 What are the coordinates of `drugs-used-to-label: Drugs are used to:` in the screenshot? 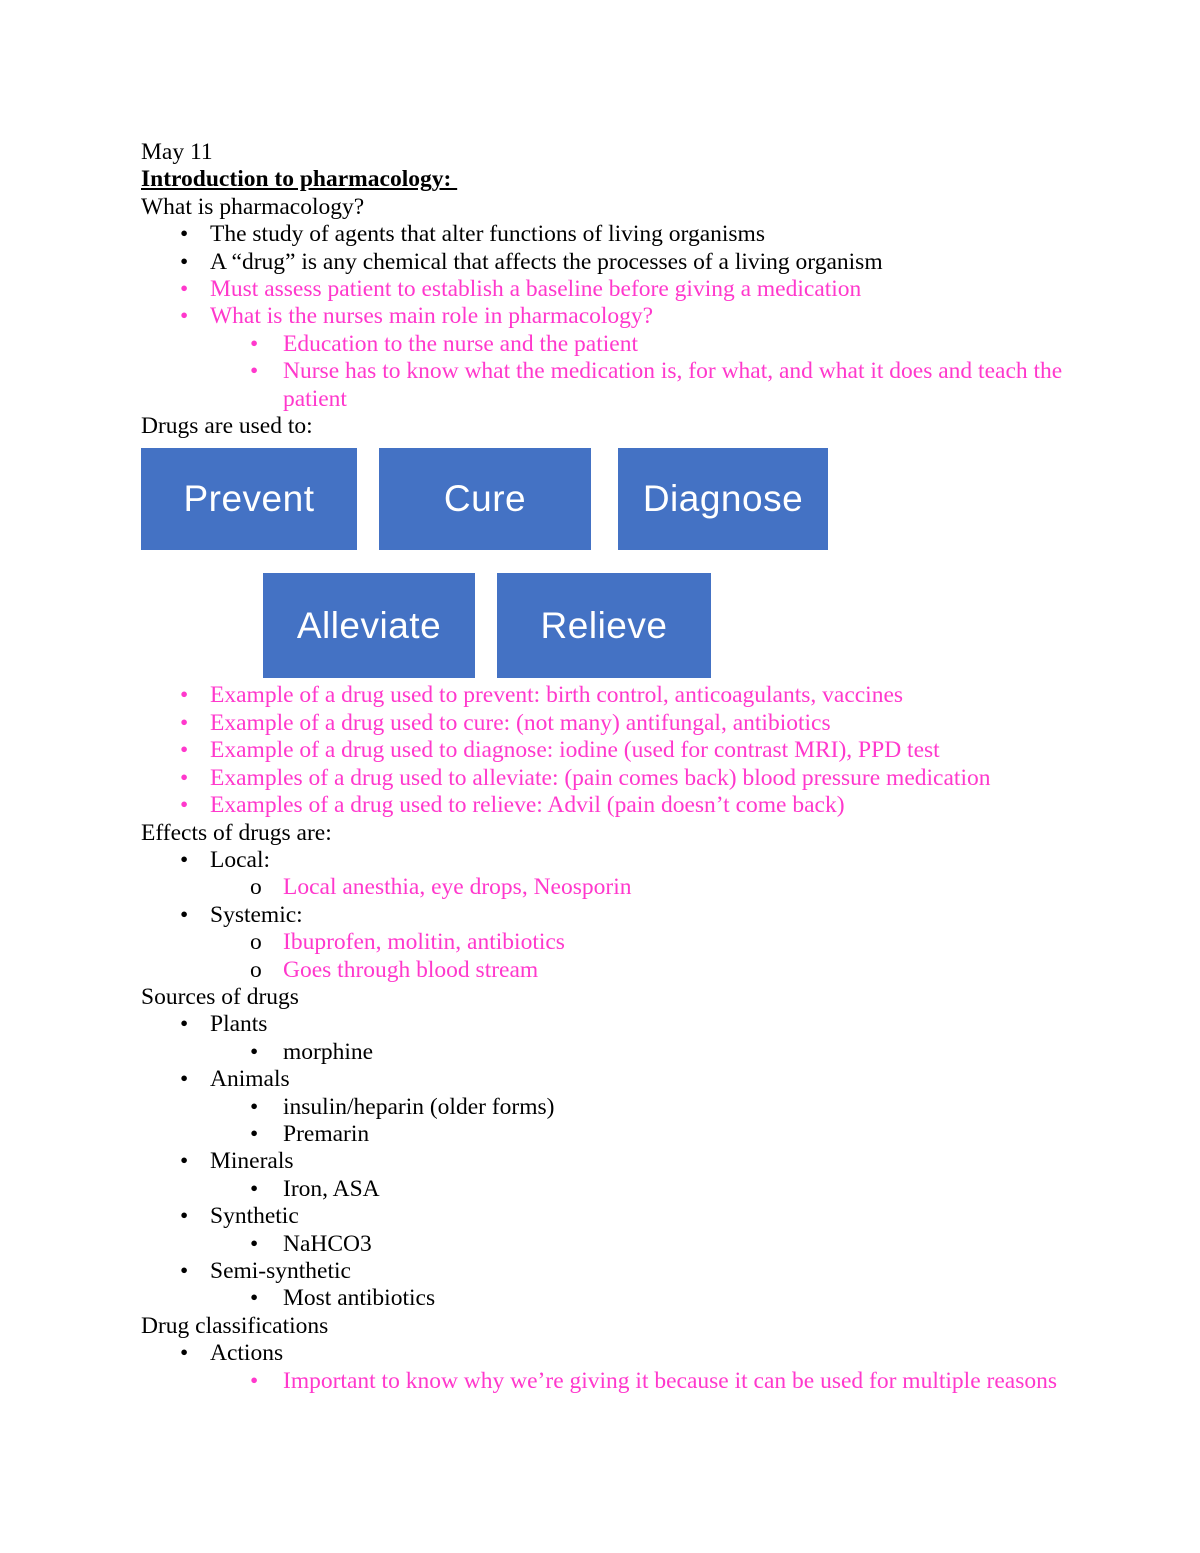 It's located at (227, 426).